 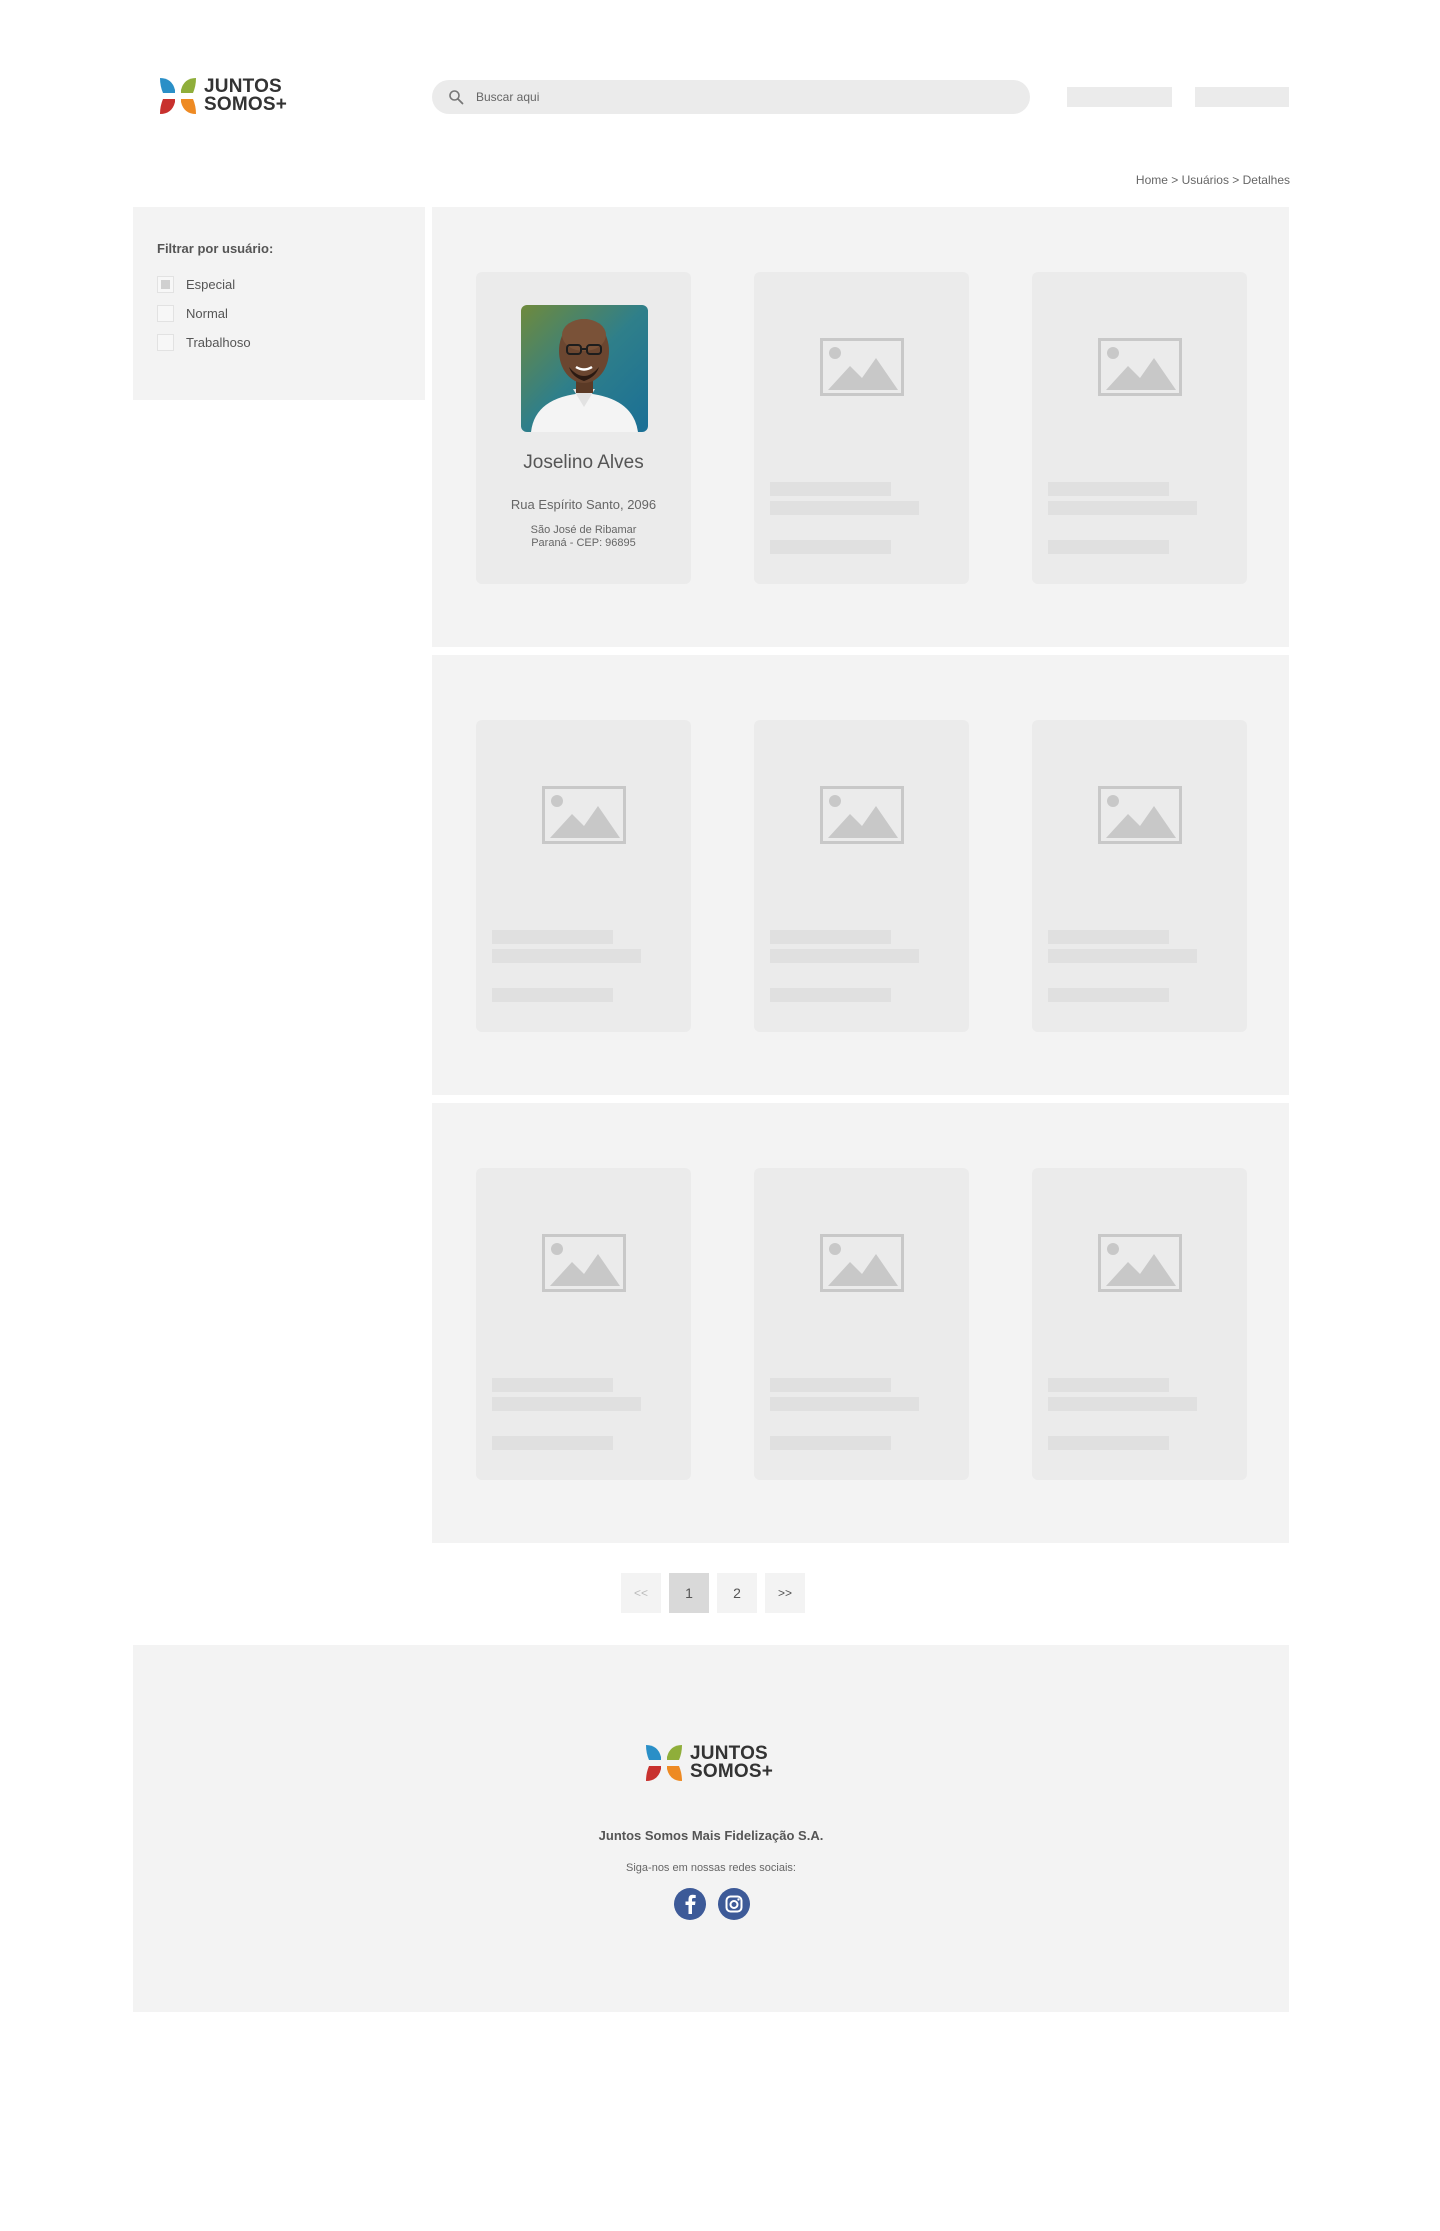 What do you see at coordinates (165, 313) in the screenshot?
I see `checkbox-normal` at bounding box center [165, 313].